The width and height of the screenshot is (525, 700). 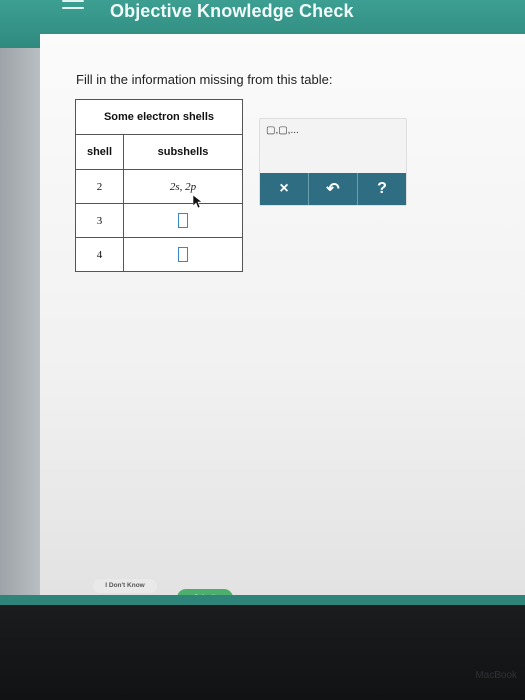 I want to click on table-row: 3, so click(x=159, y=220).